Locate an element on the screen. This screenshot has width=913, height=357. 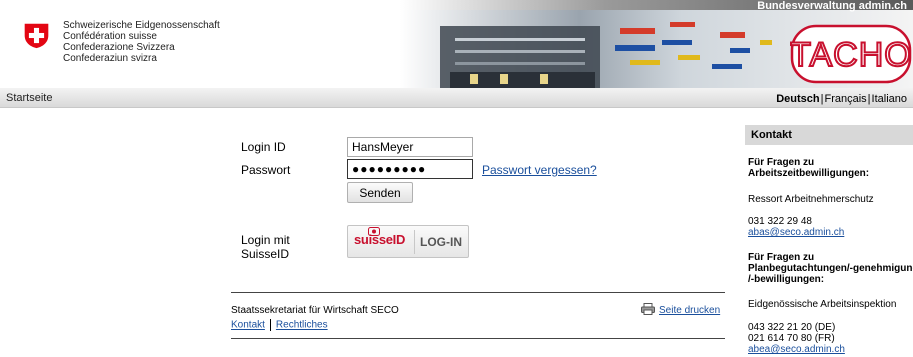
suisseid-label: Login mit SuisseID is located at coordinates (265, 247).